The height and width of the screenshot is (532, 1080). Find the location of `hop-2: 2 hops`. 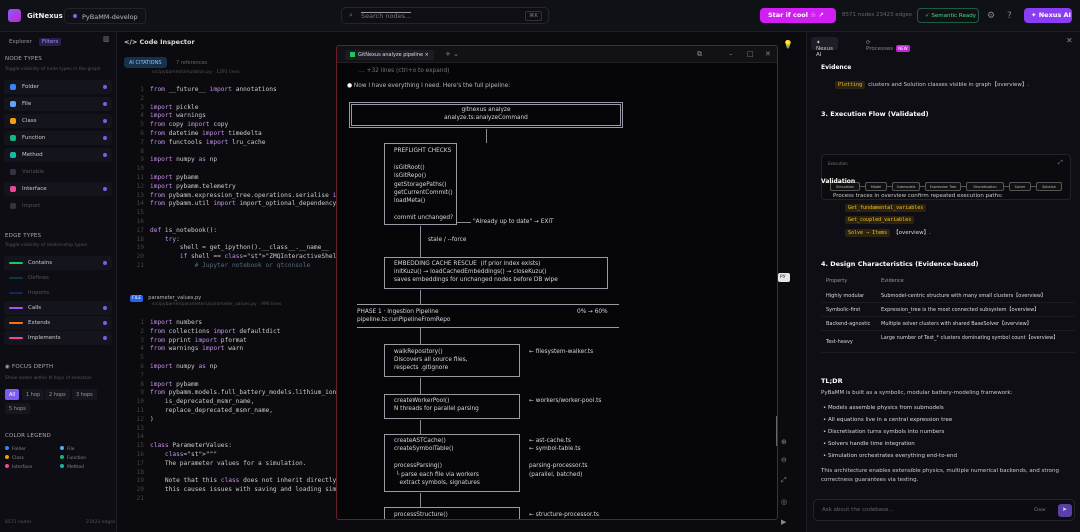

hop-2: 2 hops is located at coordinates (57, 394).